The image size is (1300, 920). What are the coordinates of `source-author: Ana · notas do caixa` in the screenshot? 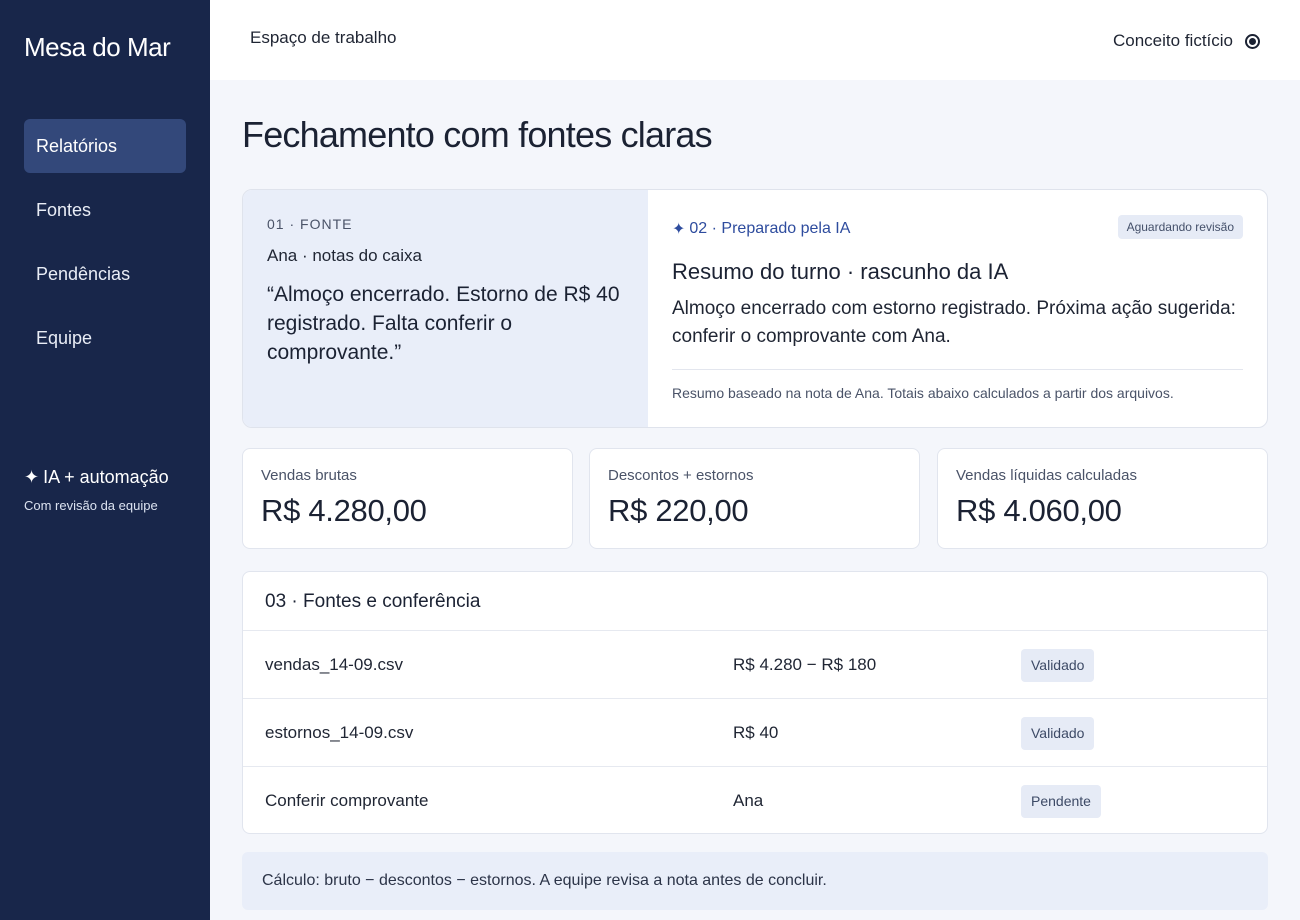 It's located at (344, 255).